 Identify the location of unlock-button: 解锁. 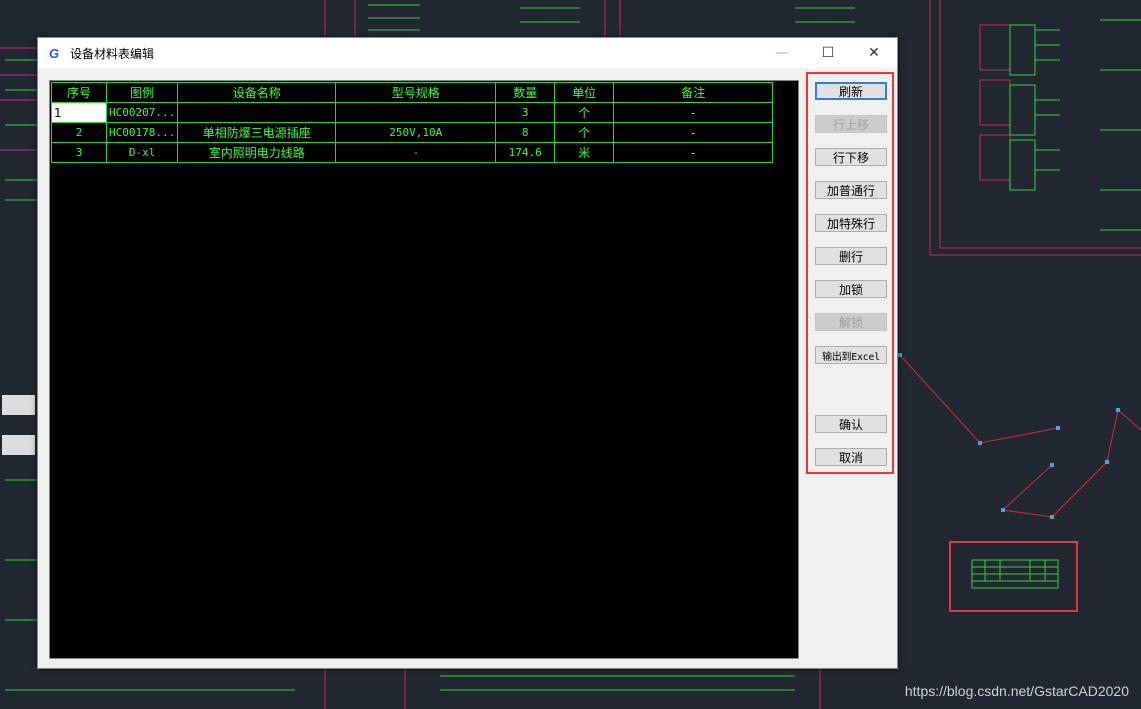
(851, 322).